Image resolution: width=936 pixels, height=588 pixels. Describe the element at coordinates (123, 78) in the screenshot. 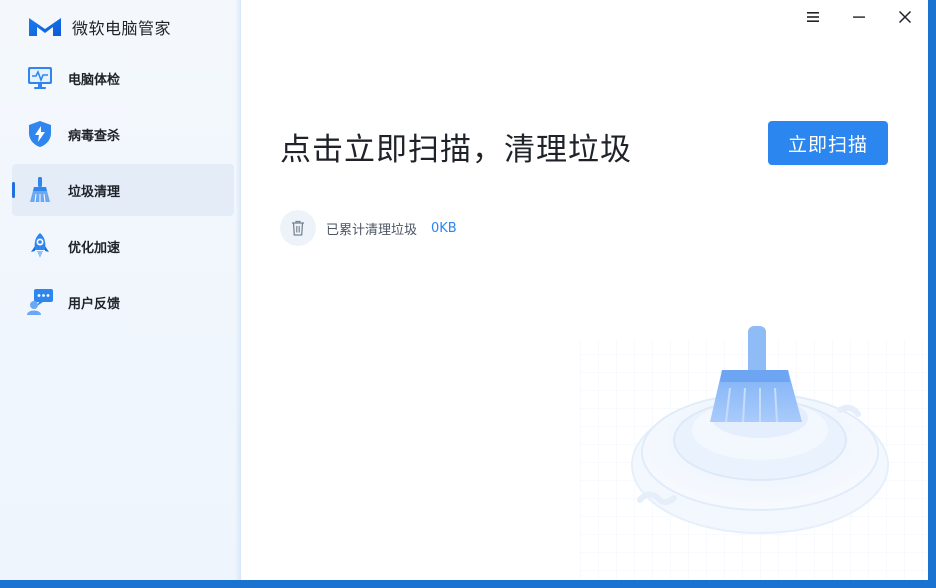

I see `sidebar-item-checkup: 电脑体检` at that location.